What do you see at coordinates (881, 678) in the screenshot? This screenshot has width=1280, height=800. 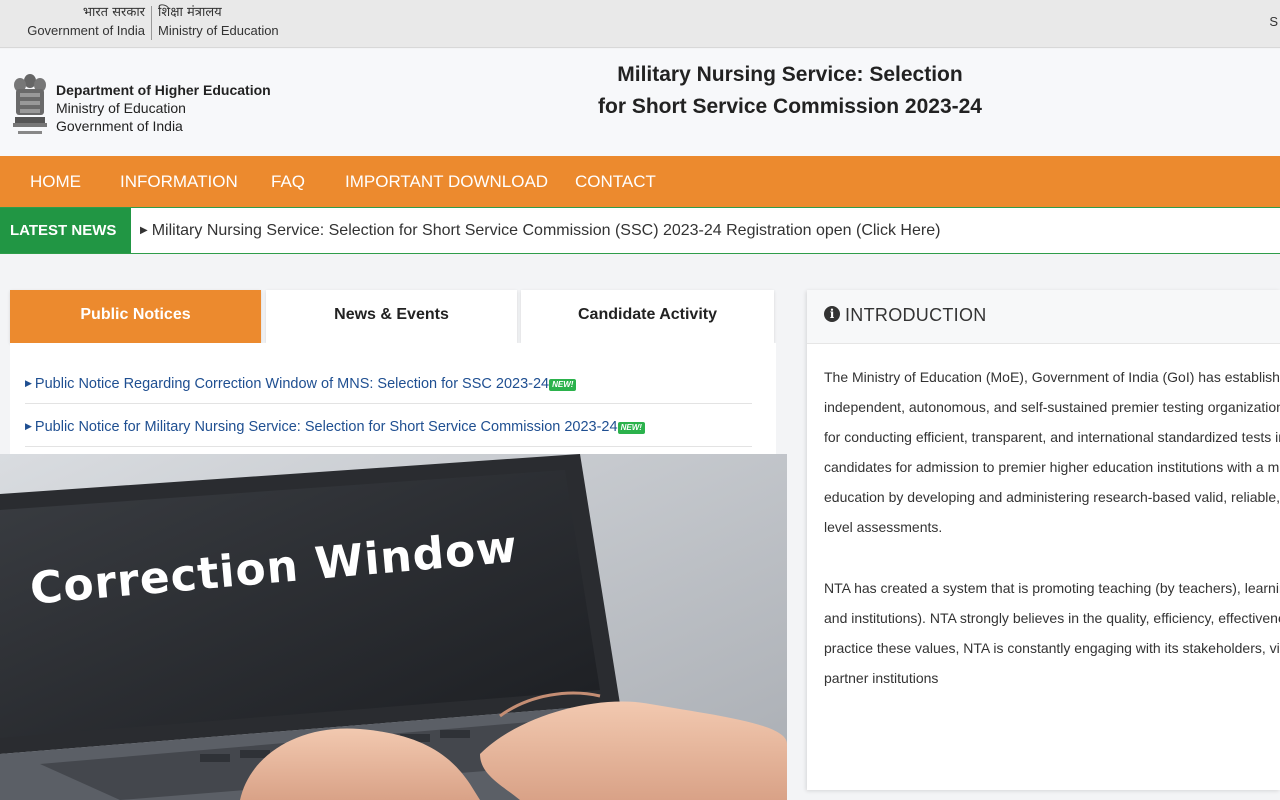 I see `intro-line: partner institutions` at bounding box center [881, 678].